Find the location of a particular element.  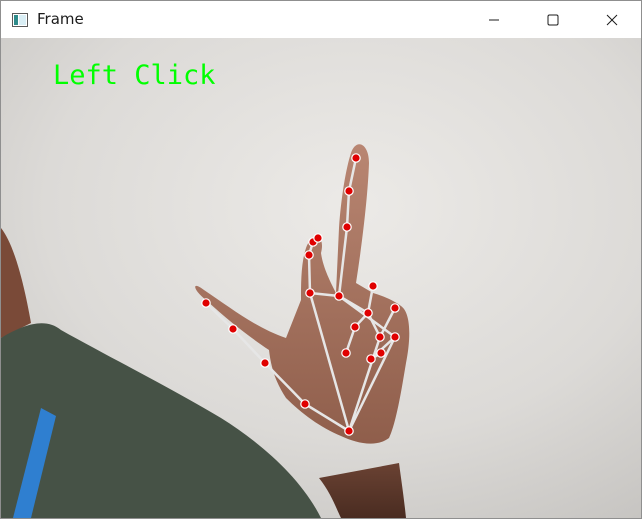

minimize-icon is located at coordinates (494, 19).